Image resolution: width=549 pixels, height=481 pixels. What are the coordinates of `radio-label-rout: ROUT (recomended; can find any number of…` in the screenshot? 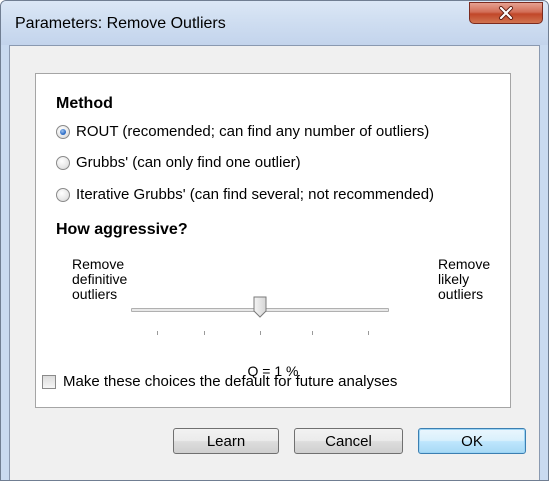 It's located at (253, 131).